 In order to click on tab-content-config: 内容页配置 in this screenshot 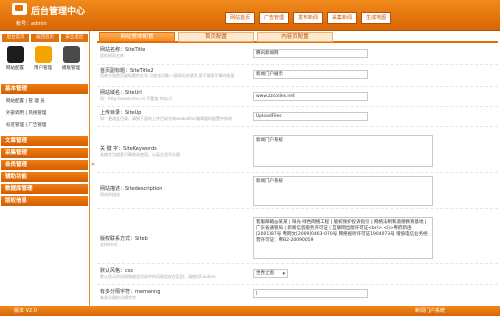, I will do `click(295, 37)`.